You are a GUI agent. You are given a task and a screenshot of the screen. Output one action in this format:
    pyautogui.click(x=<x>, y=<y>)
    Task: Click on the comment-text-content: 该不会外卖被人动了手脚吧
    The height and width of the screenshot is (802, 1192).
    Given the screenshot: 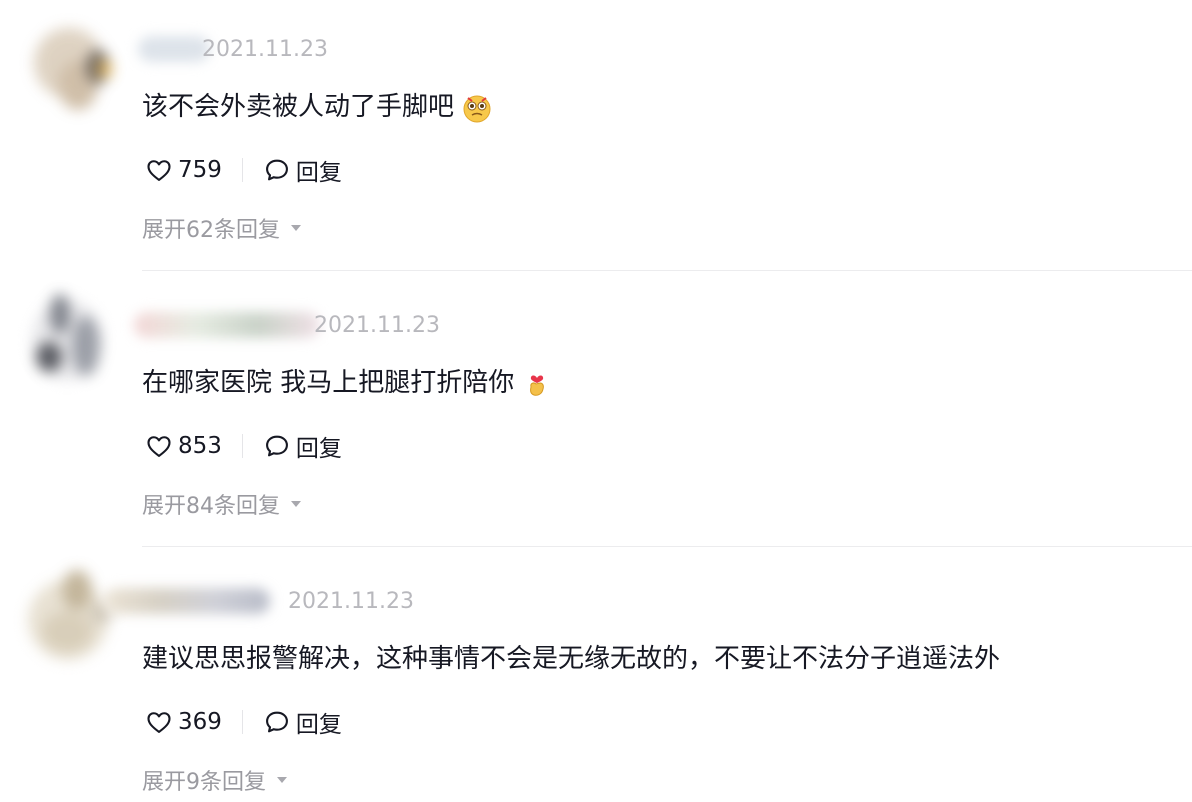 What is the action you would take?
    pyautogui.click(x=298, y=107)
    